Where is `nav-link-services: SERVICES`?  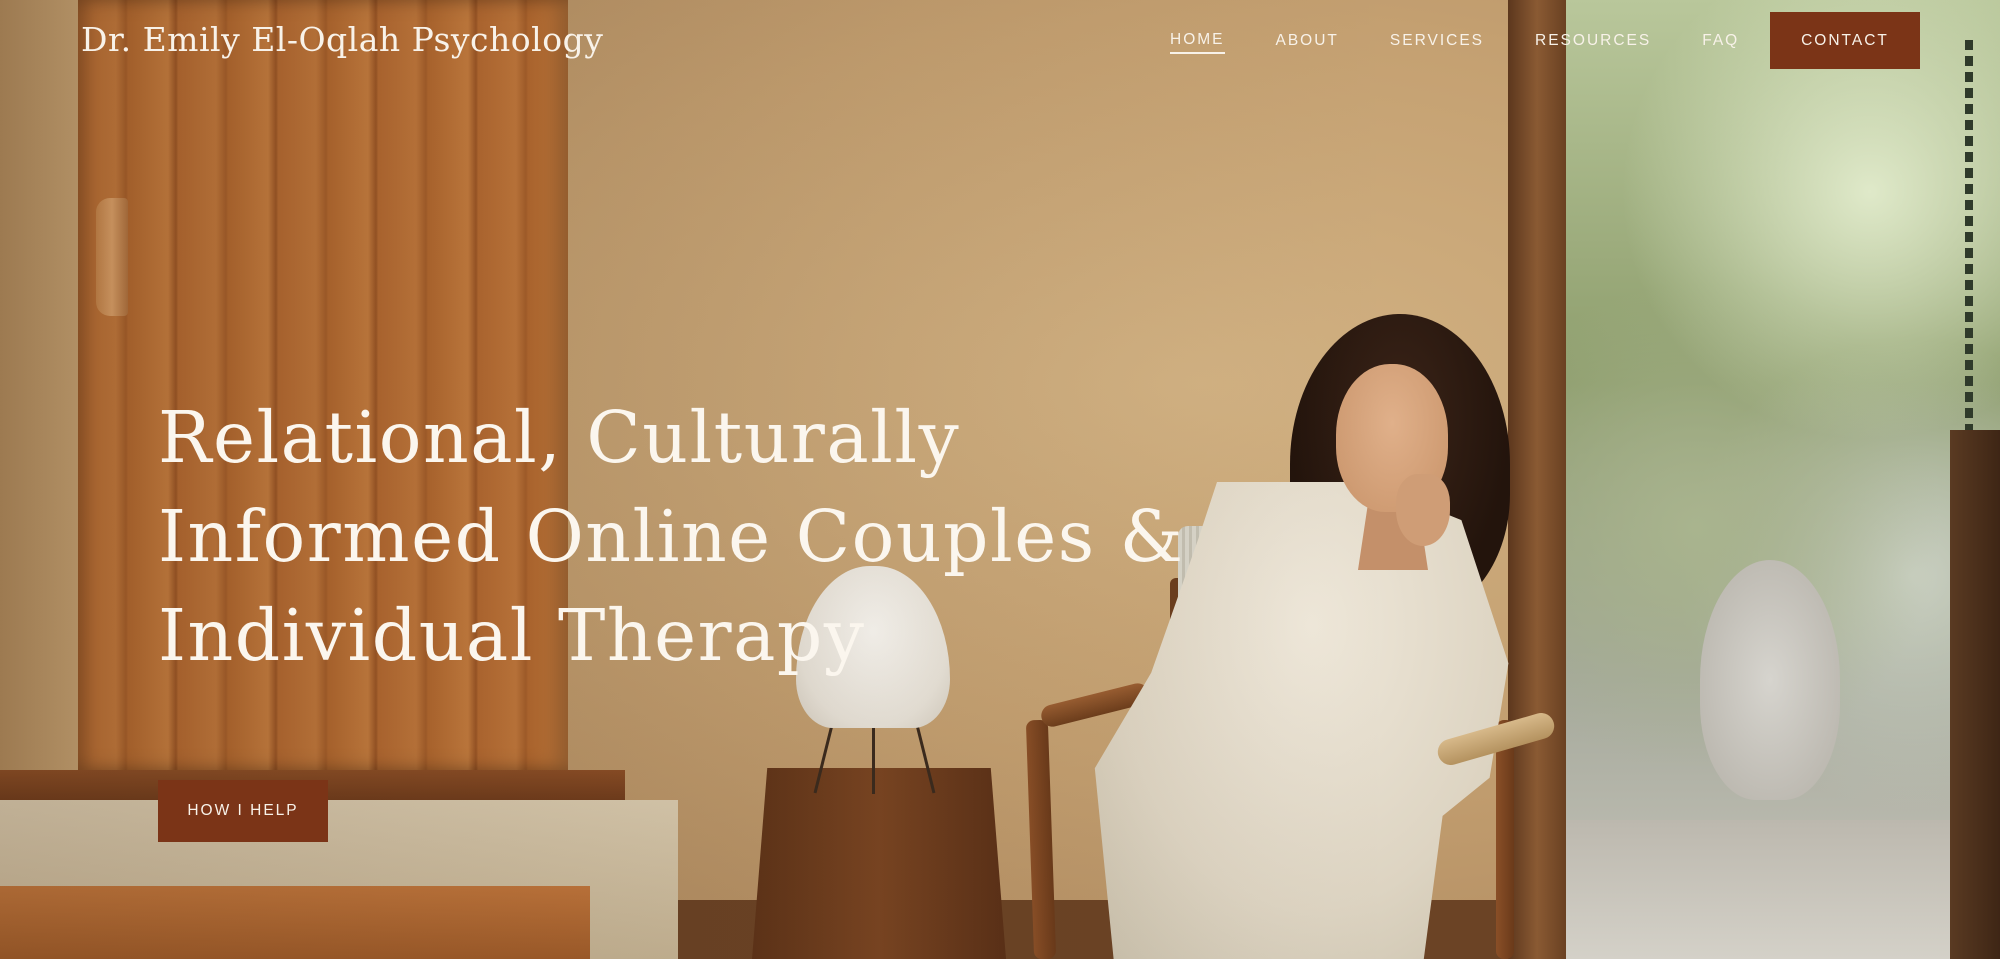 nav-link-services: SERVICES is located at coordinates (1437, 42).